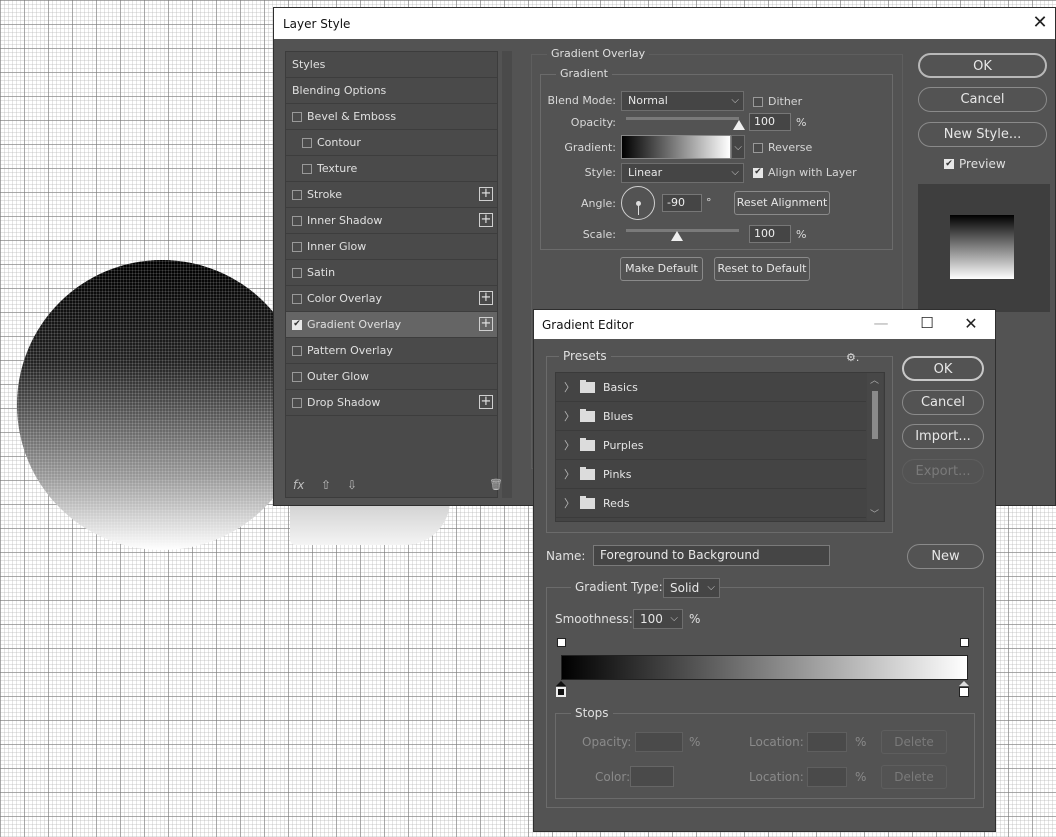 This screenshot has height=837, width=1056. Describe the element at coordinates (659, 742) in the screenshot. I see `stop-opacity-input` at that location.